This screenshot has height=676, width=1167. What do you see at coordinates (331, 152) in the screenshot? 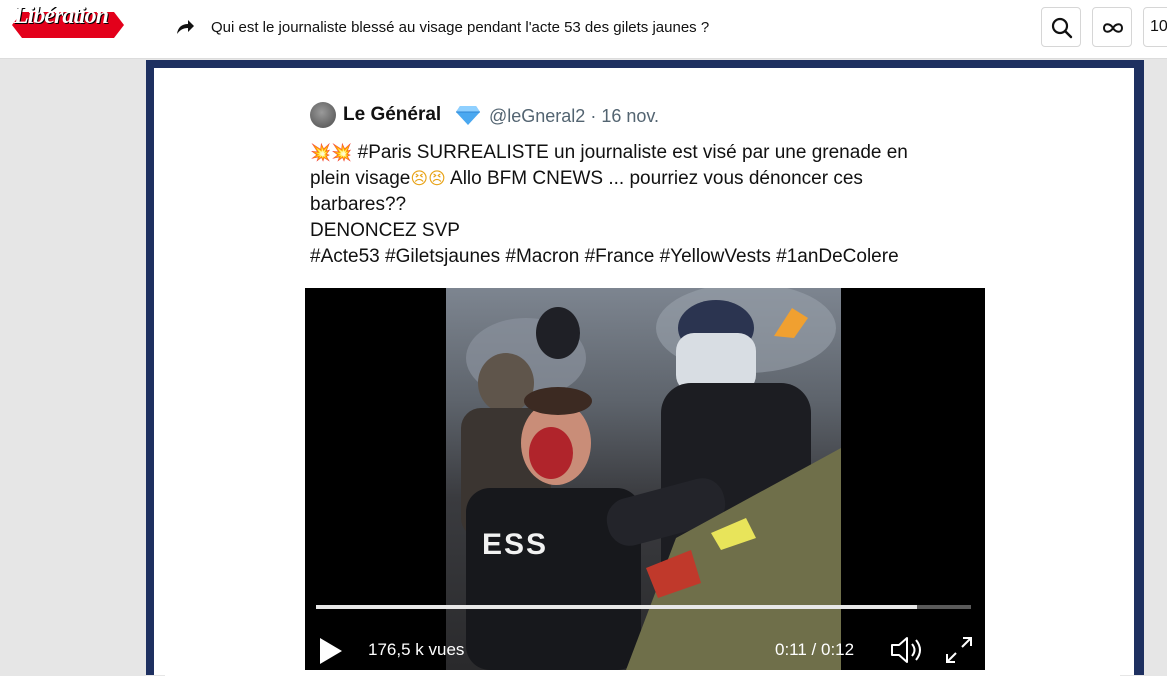
I see `collision-emoji: 💥💥` at bounding box center [331, 152].